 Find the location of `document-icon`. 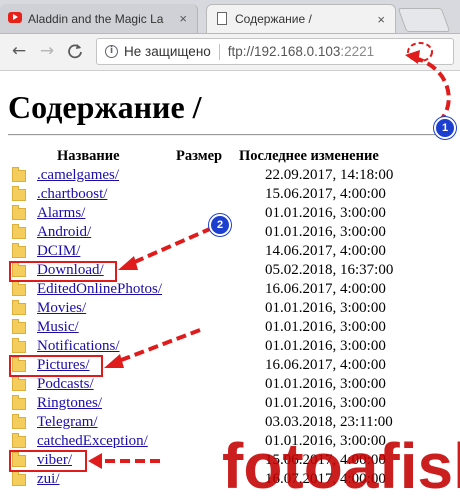

document-icon is located at coordinates (222, 18).